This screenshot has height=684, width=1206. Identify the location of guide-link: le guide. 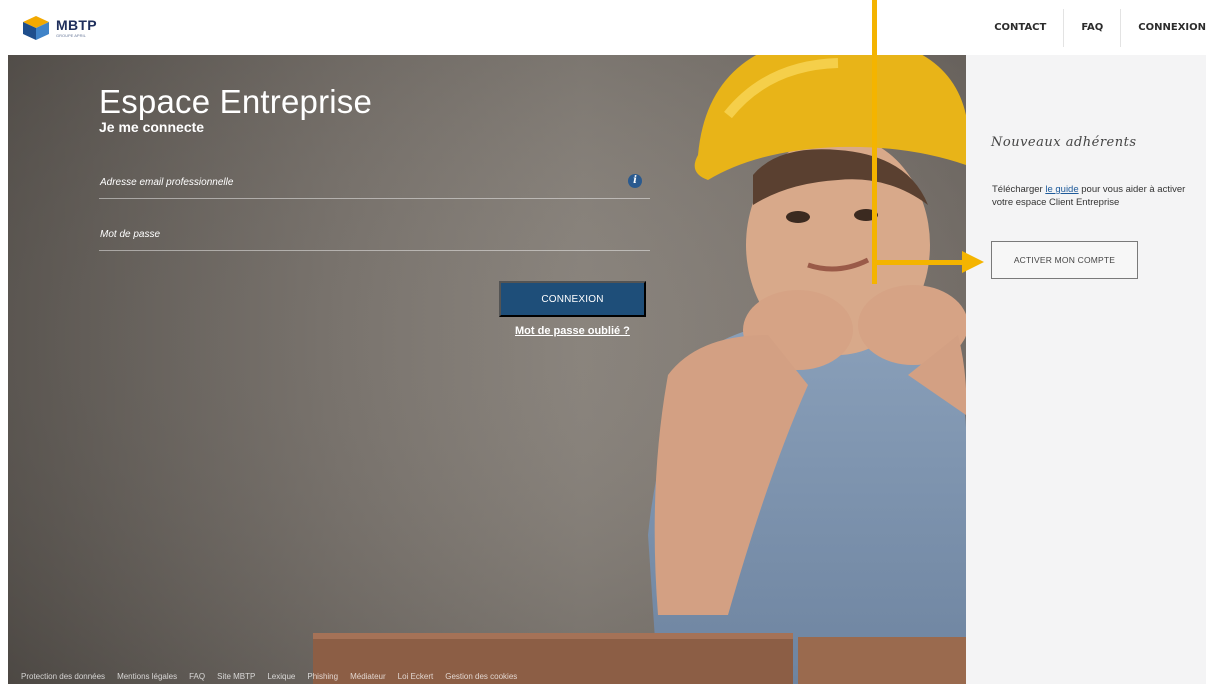
(1061, 189).